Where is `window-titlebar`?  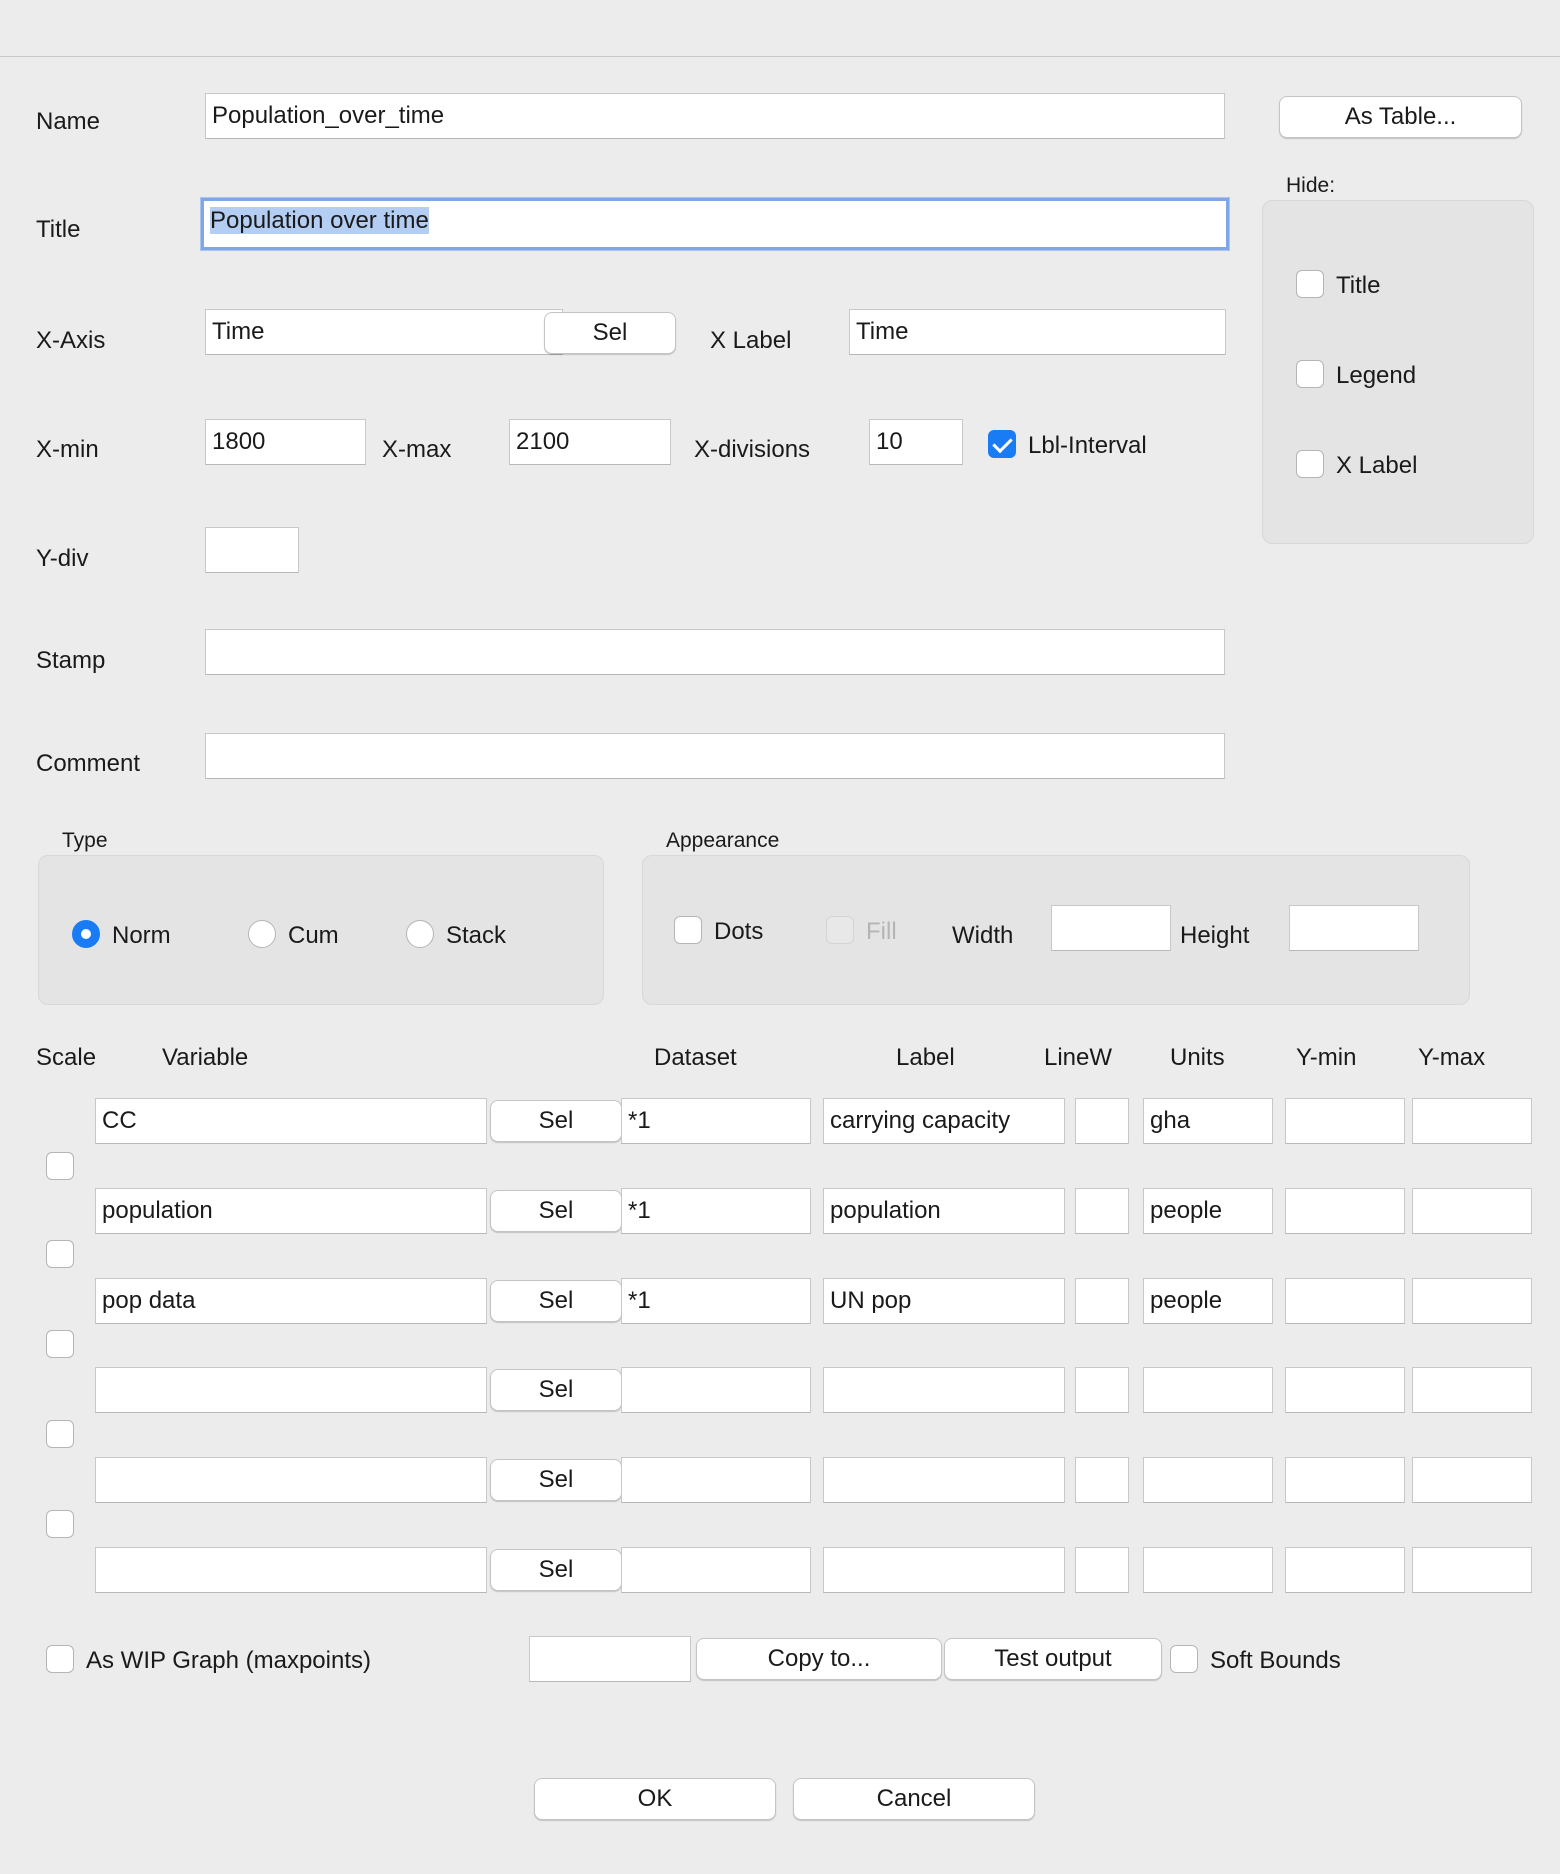 window-titlebar is located at coordinates (780, 28).